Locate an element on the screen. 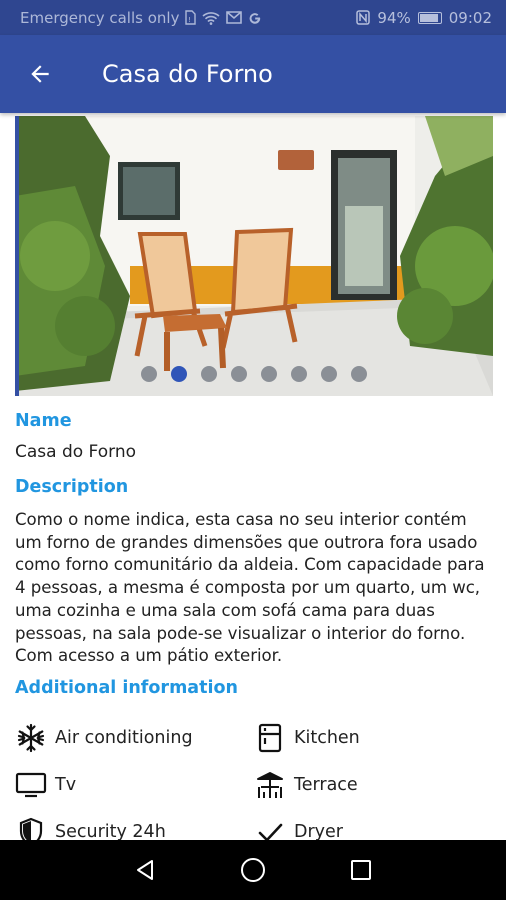  additional-information-label: Additional information is located at coordinates (126, 688).